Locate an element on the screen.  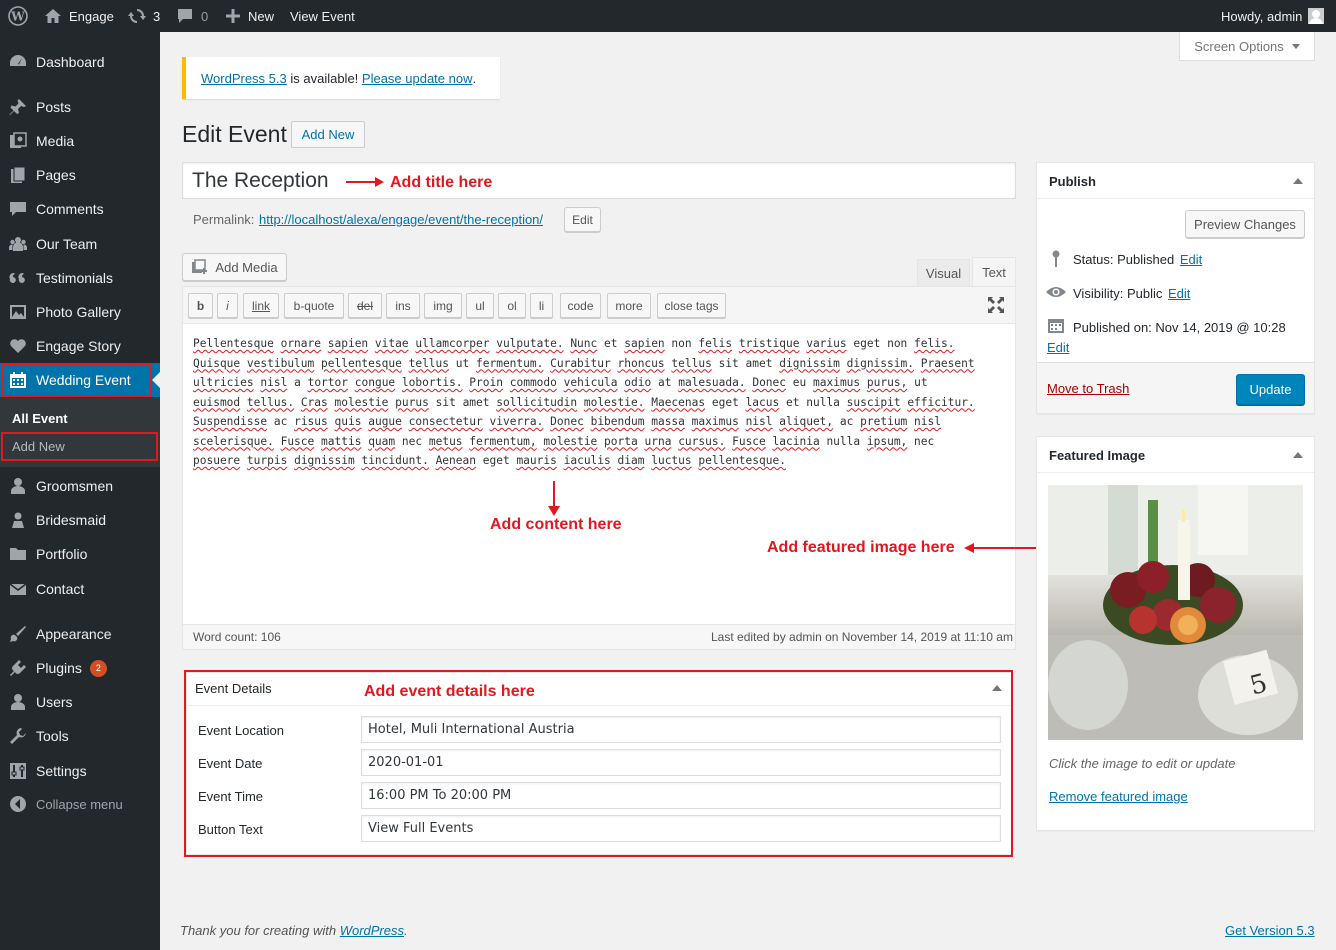
add-media-button: Add Media is located at coordinates (234, 267).